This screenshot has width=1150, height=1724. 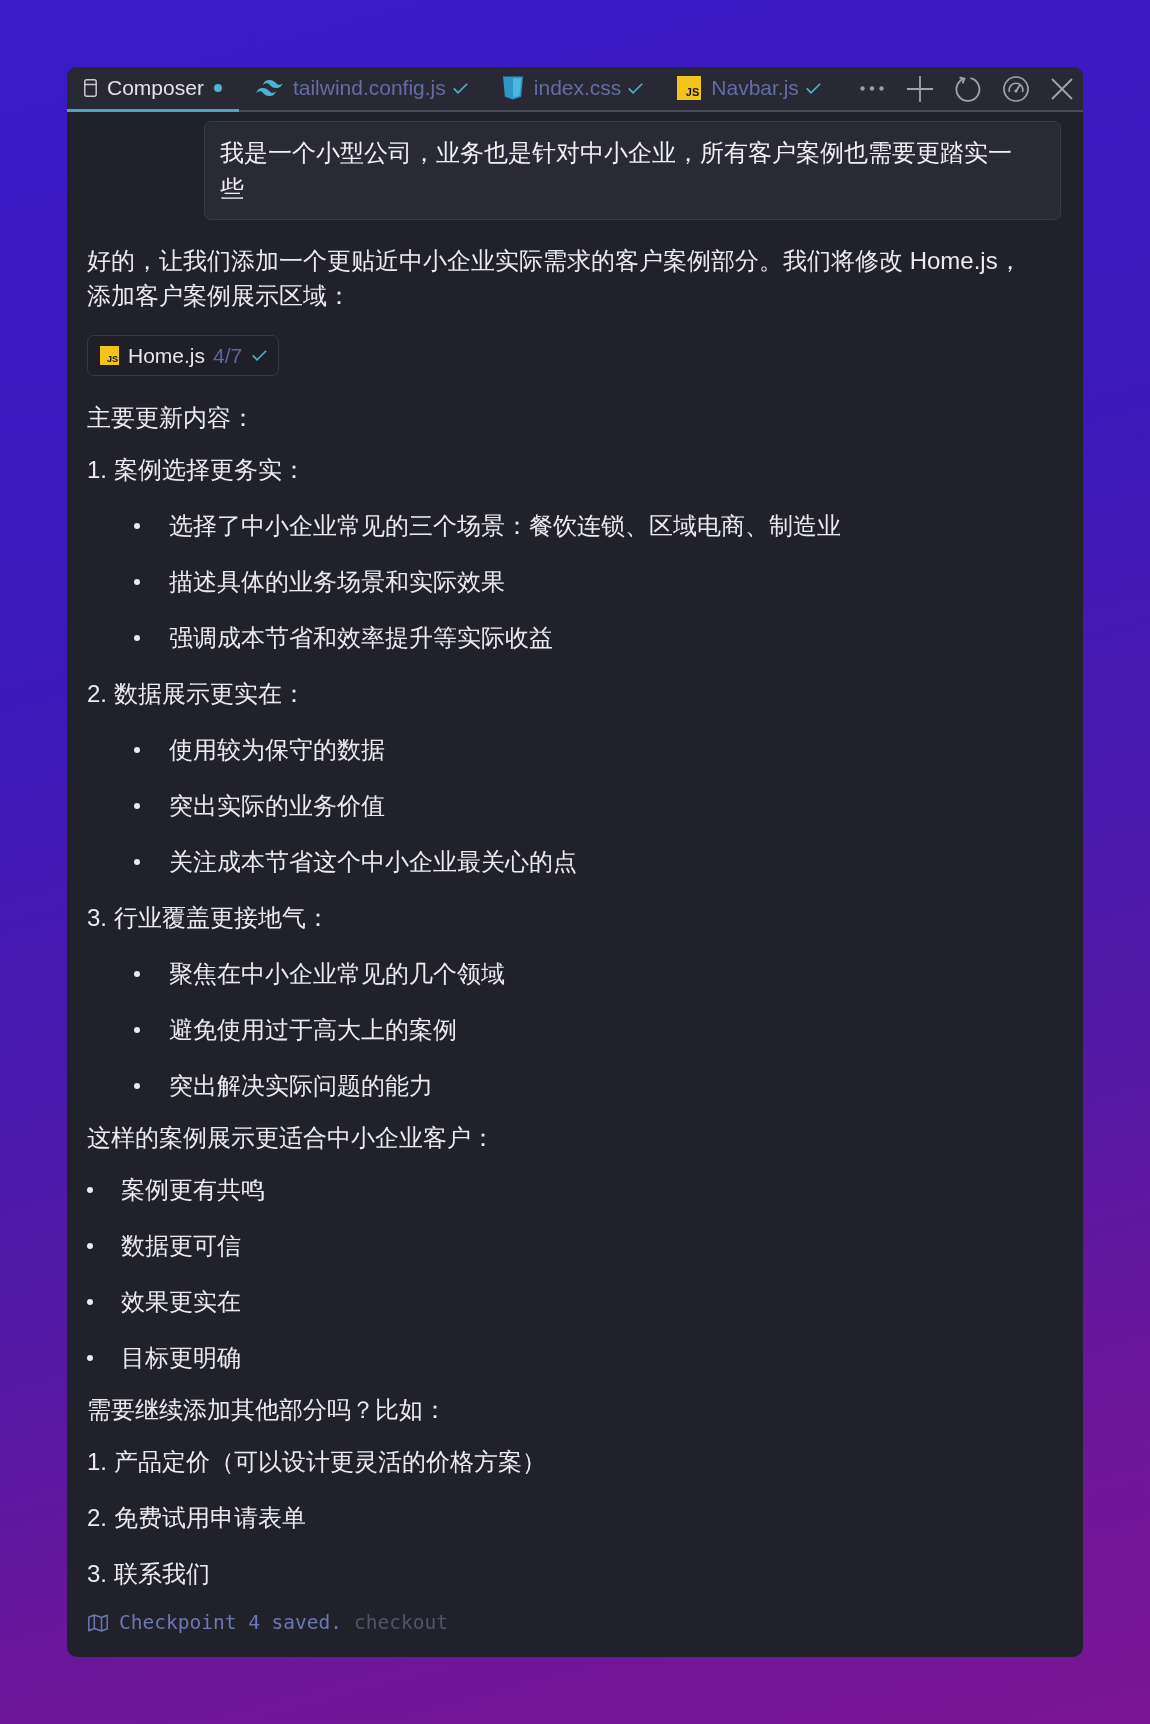 I want to click on list-item: 突出实际的业务价值, so click(x=277, y=806).